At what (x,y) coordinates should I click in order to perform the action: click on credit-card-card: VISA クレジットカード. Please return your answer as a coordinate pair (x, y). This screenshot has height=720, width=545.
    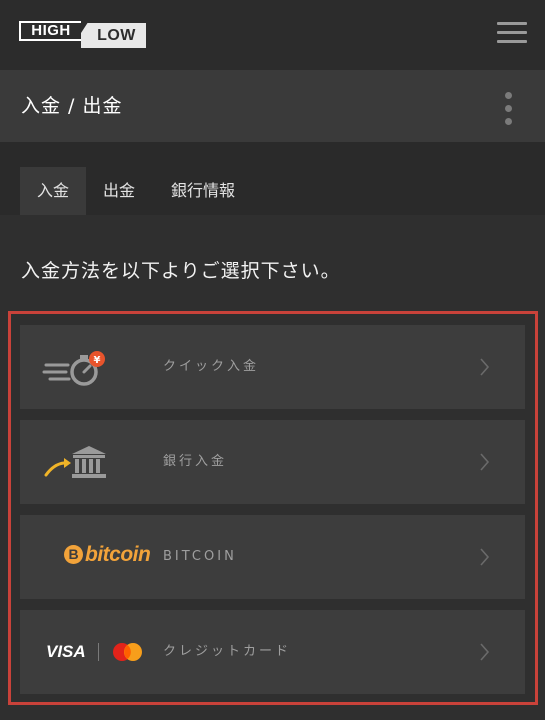
    Looking at the image, I should click on (272, 652).